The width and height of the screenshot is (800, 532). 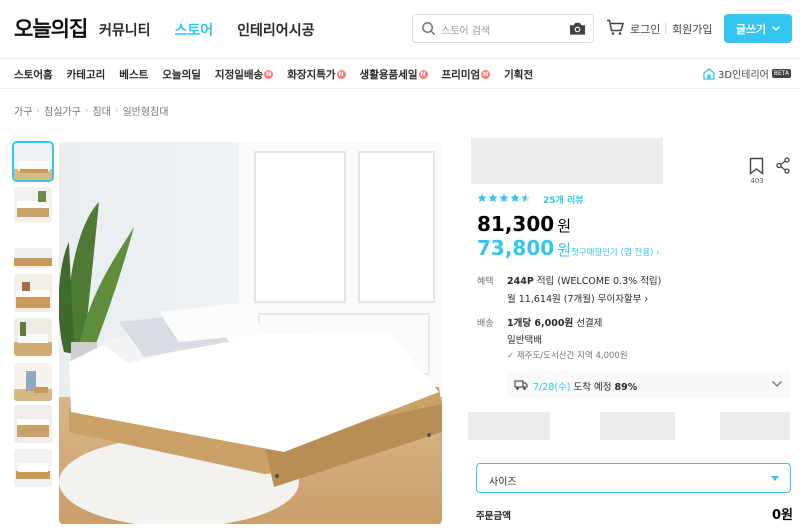 I want to click on nav-interior: 인테리어시공, so click(x=275, y=30).